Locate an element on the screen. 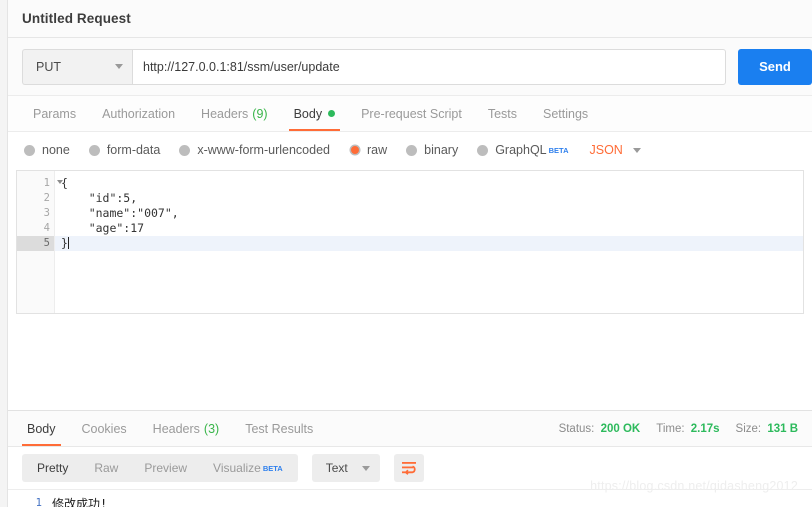 The height and width of the screenshot is (507, 812). status-badge: Status: 200 OK is located at coordinates (600, 429).